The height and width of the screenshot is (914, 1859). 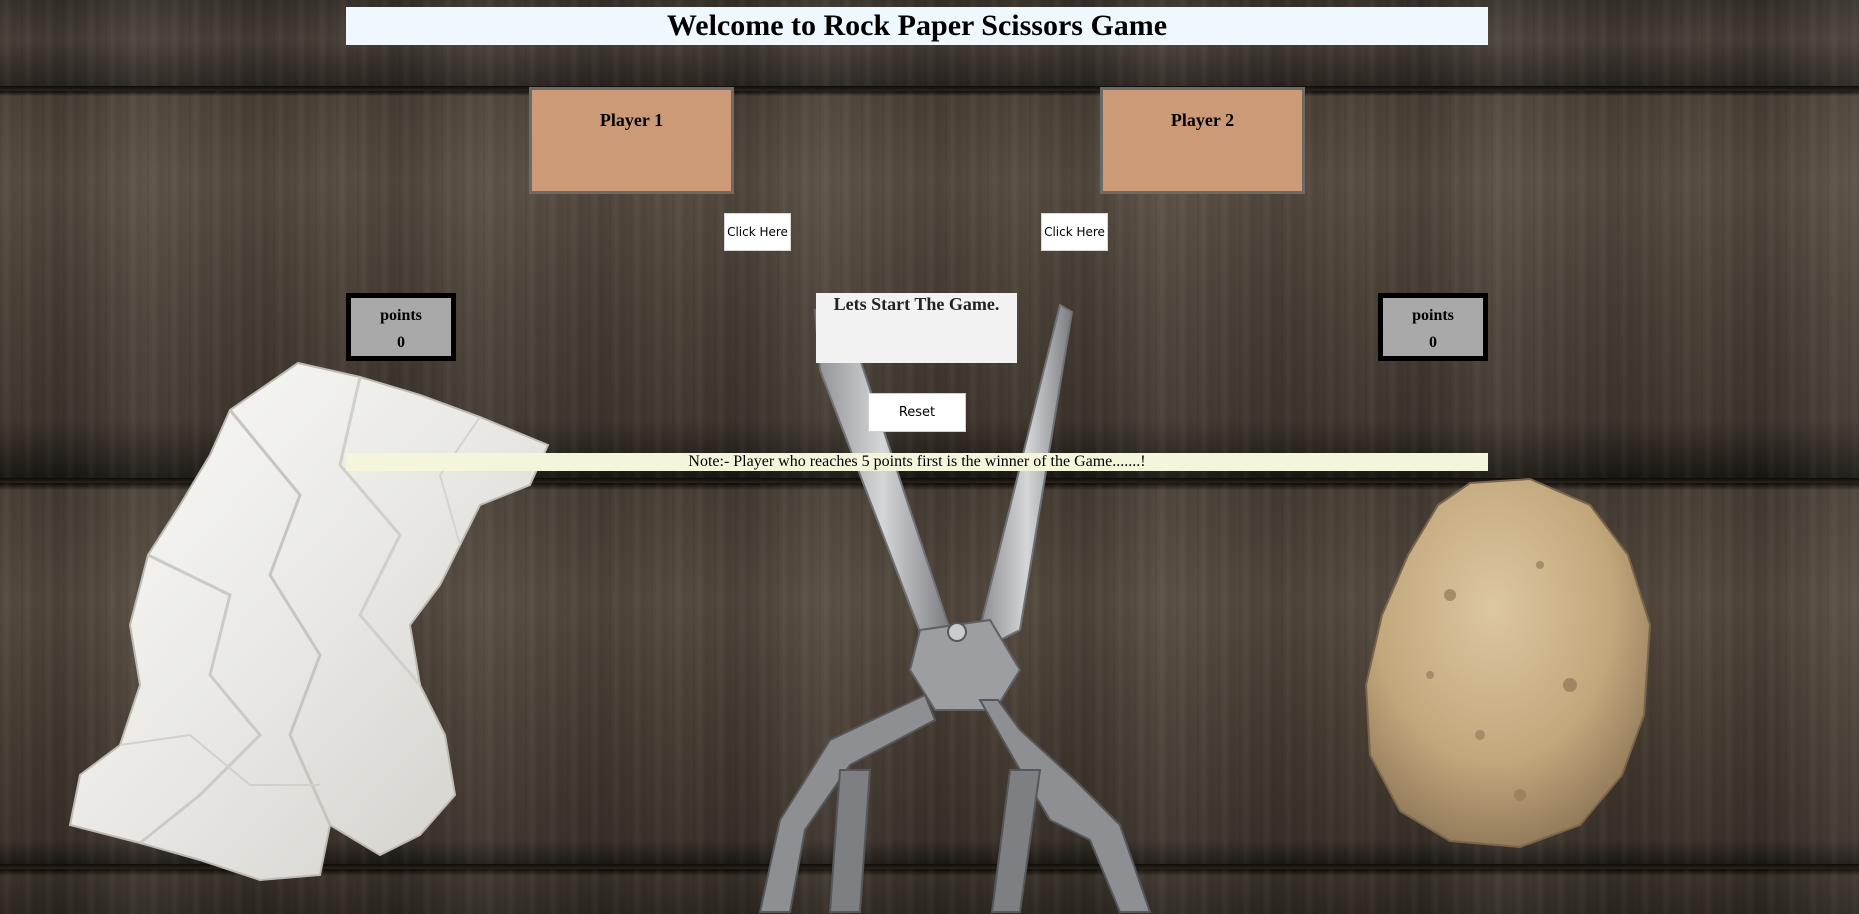 What do you see at coordinates (916, 304) in the screenshot?
I see `game-status-message: Lets Start The Game.` at bounding box center [916, 304].